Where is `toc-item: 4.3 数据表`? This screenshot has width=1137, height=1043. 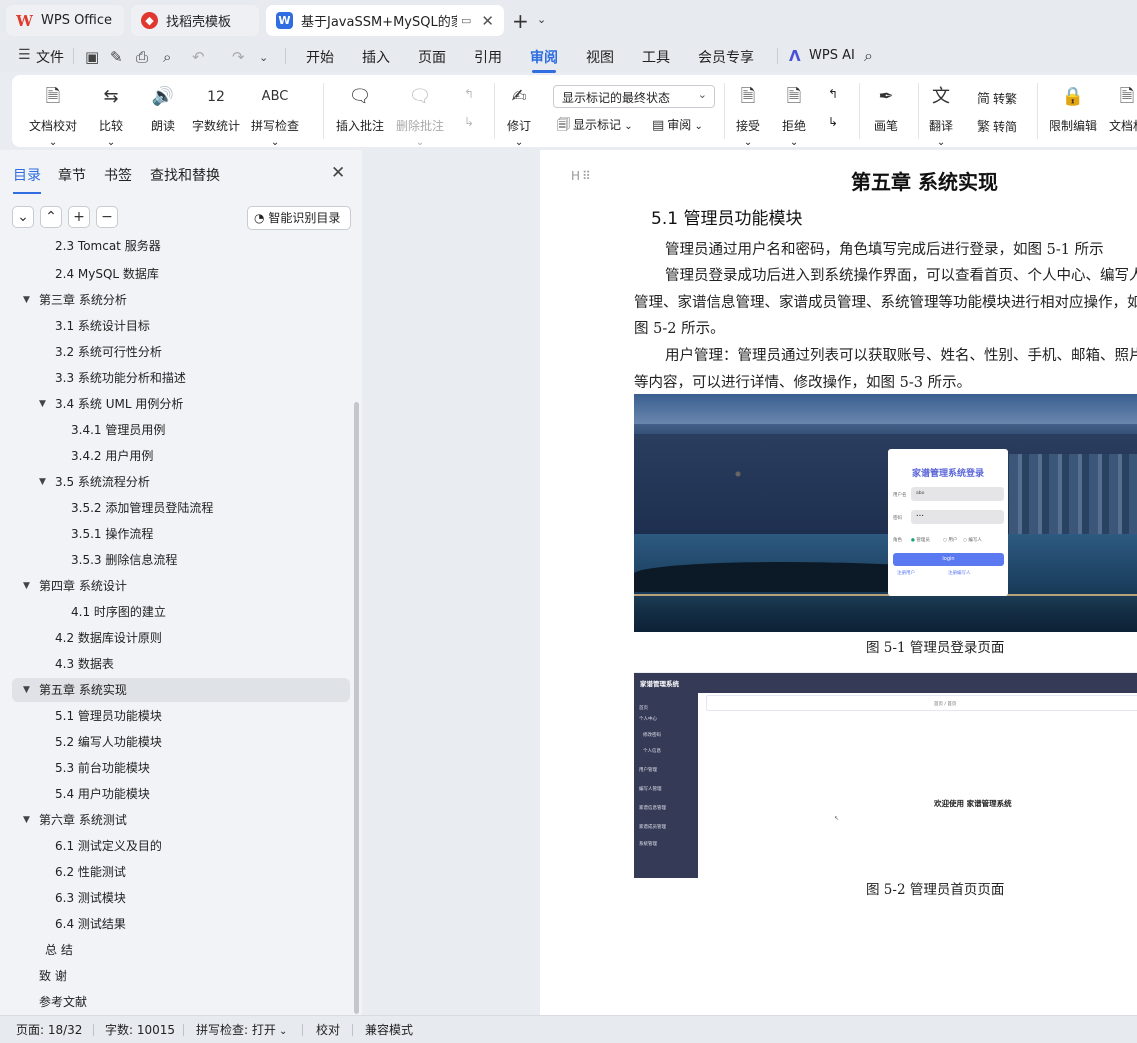 toc-item: 4.3 数据表 is located at coordinates (181, 664).